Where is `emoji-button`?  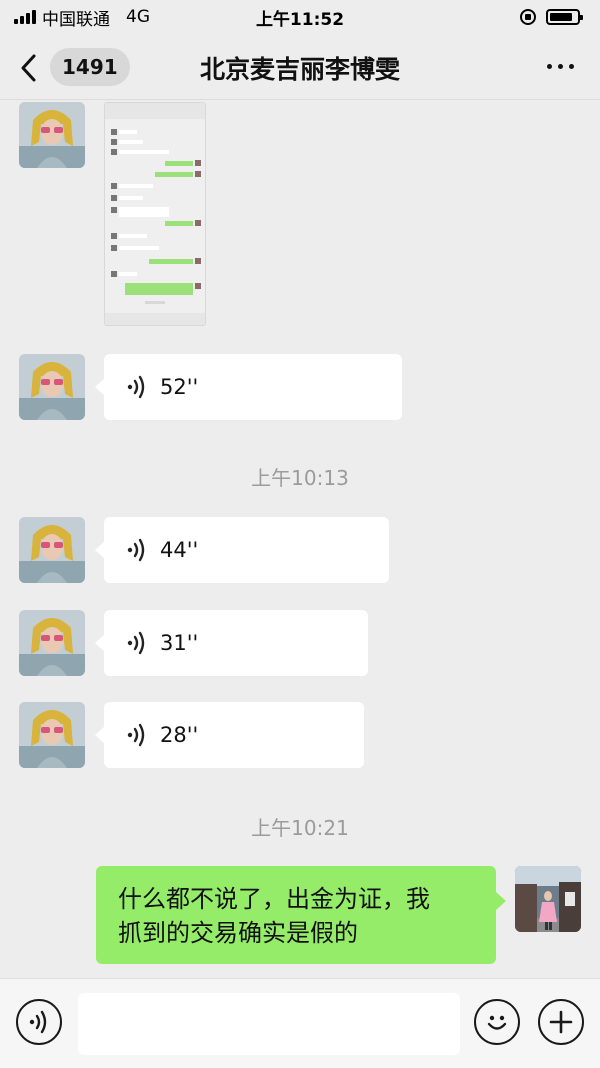 emoji-button is located at coordinates (497, 1022).